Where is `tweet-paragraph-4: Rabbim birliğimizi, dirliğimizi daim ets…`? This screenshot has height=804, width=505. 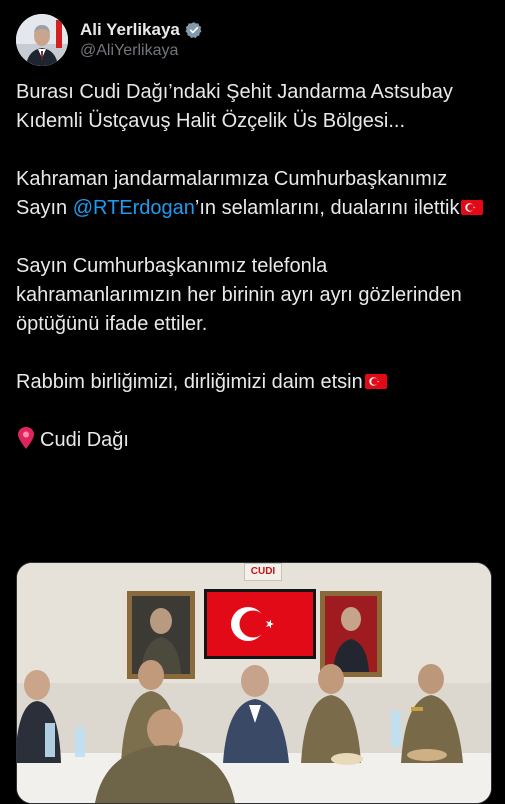
tweet-paragraph-4: Rabbim birliğimizi, dirliğimizi daim ets… is located at coordinates (255, 382).